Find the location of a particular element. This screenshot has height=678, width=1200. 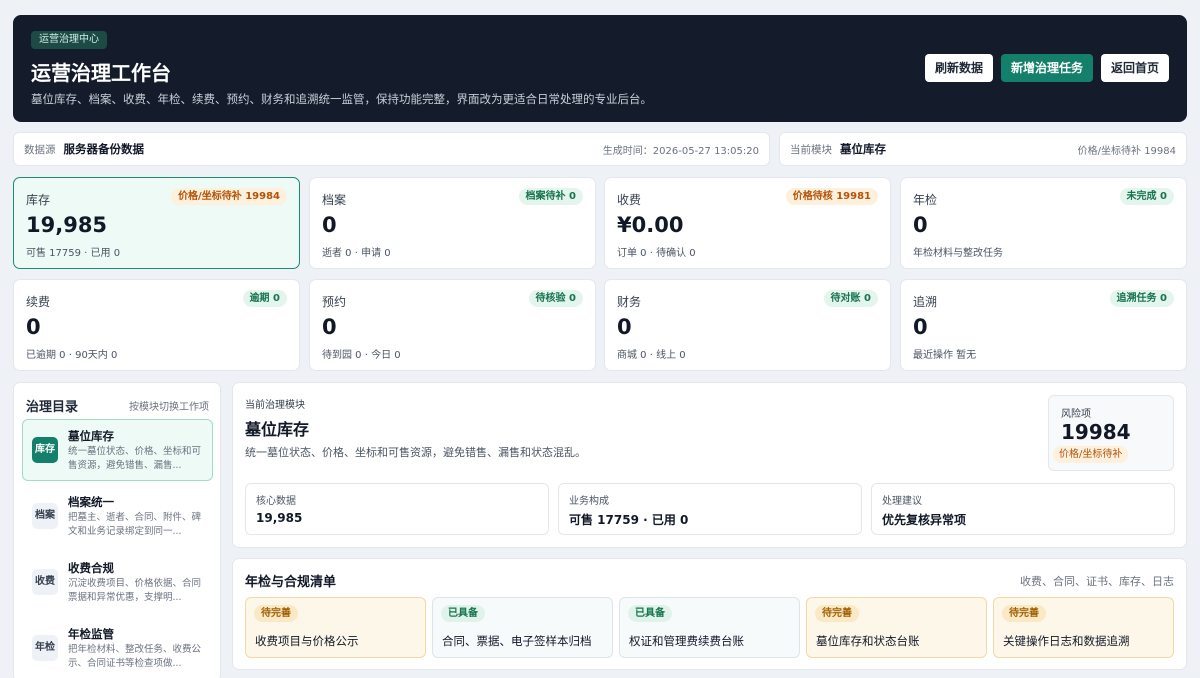

stat-sub: 商城 0 · 线上 0 is located at coordinates (651, 355).